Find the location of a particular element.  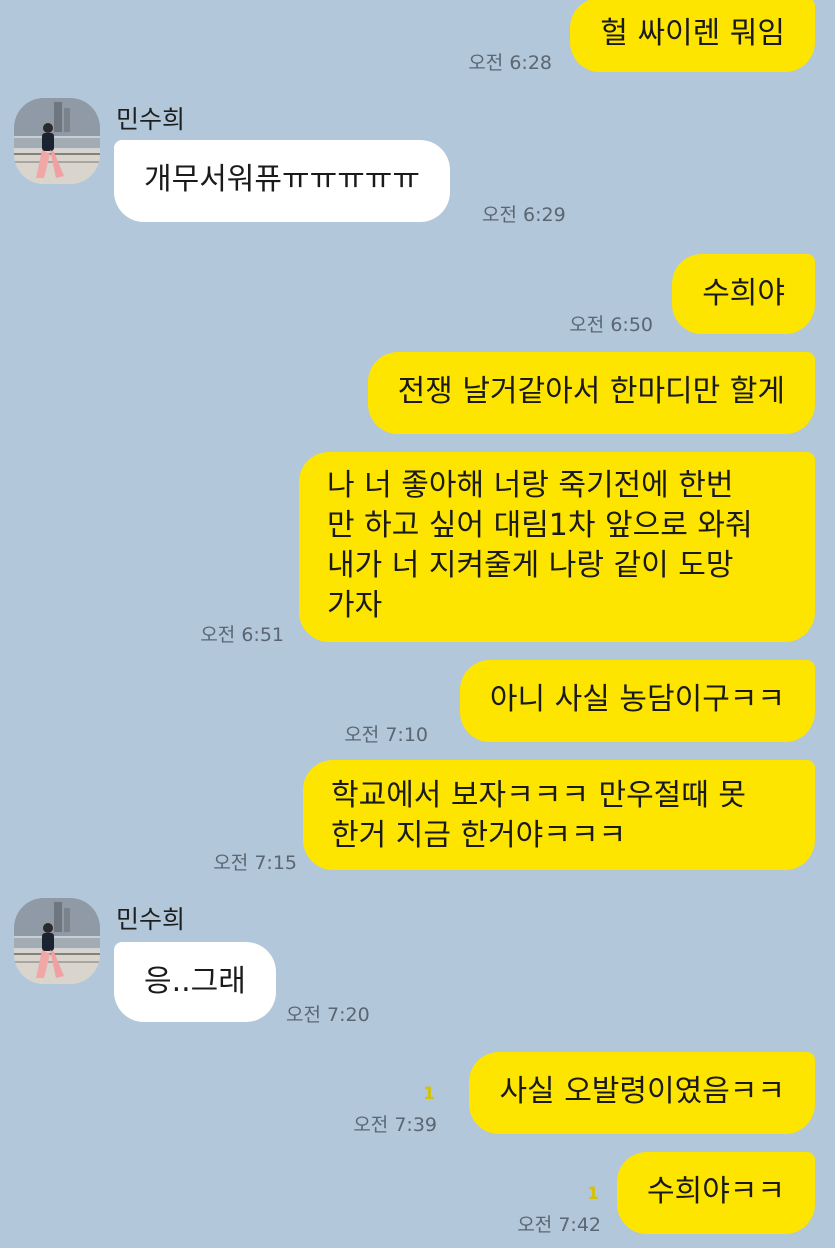

message-text: 개무서워퓨ㅠㅠㅠㅠㅠ is located at coordinates (282, 179).